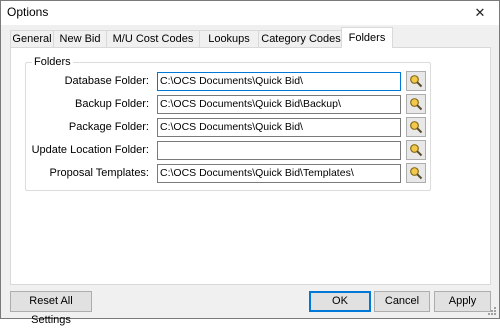 The image size is (500, 330). Describe the element at coordinates (106, 81) in the screenshot. I see `database-folder-label: Database Folder:` at that location.